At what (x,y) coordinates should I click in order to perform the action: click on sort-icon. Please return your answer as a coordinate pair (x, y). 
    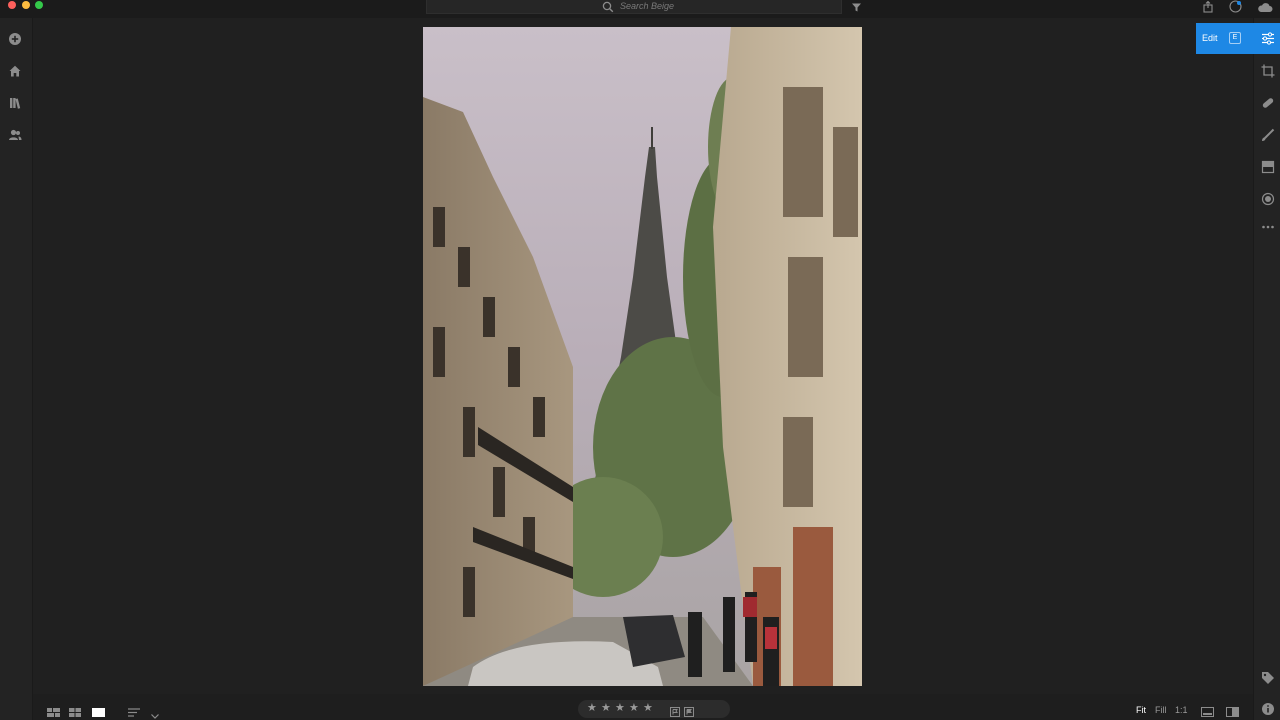
    Looking at the image, I should click on (134, 712).